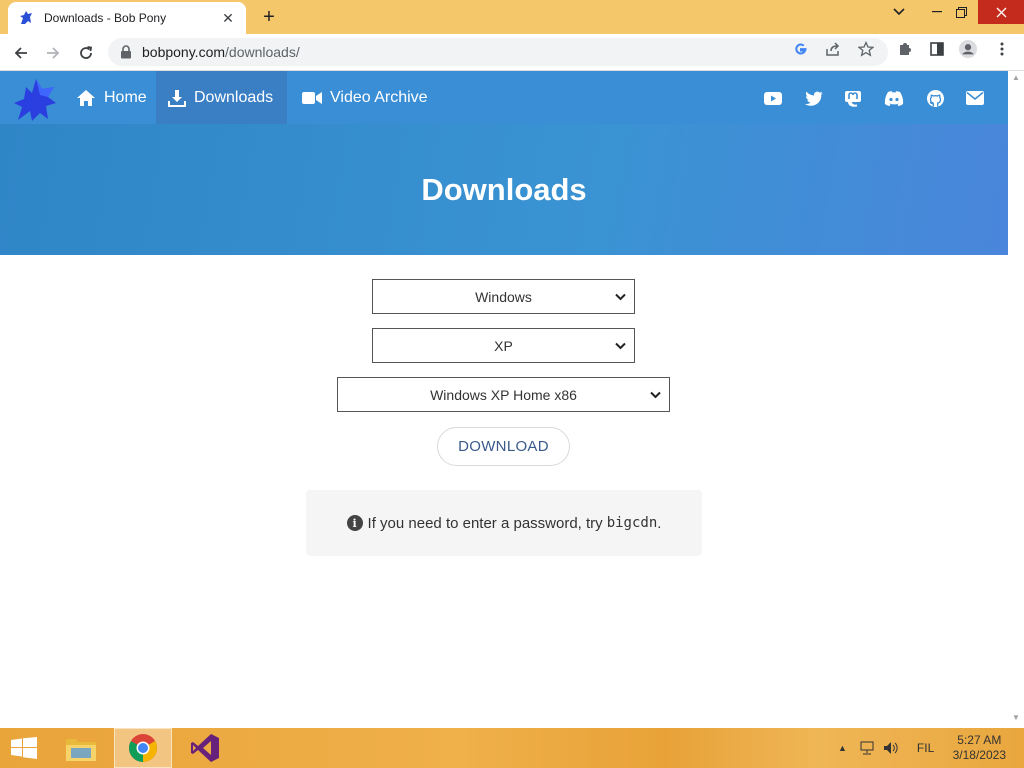 The height and width of the screenshot is (768, 1024). What do you see at coordinates (867, 748) in the screenshot?
I see `network-icon` at bounding box center [867, 748].